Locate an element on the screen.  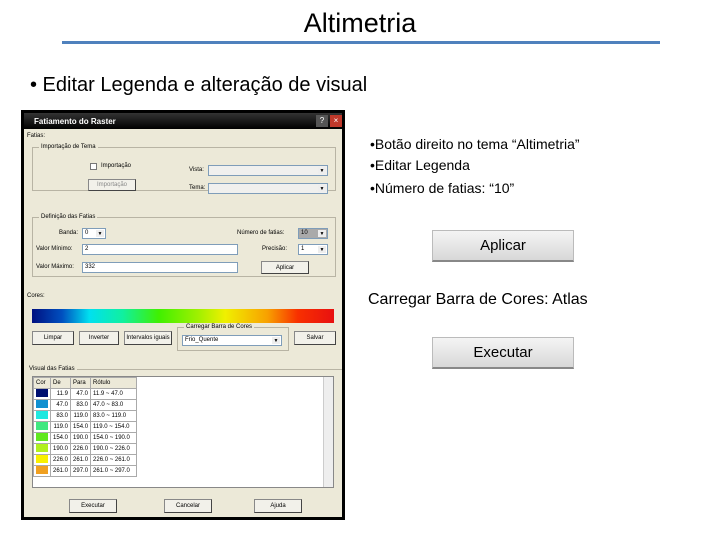
dialog-title: Fatiamento do Raster is located at coordinates (75, 121).